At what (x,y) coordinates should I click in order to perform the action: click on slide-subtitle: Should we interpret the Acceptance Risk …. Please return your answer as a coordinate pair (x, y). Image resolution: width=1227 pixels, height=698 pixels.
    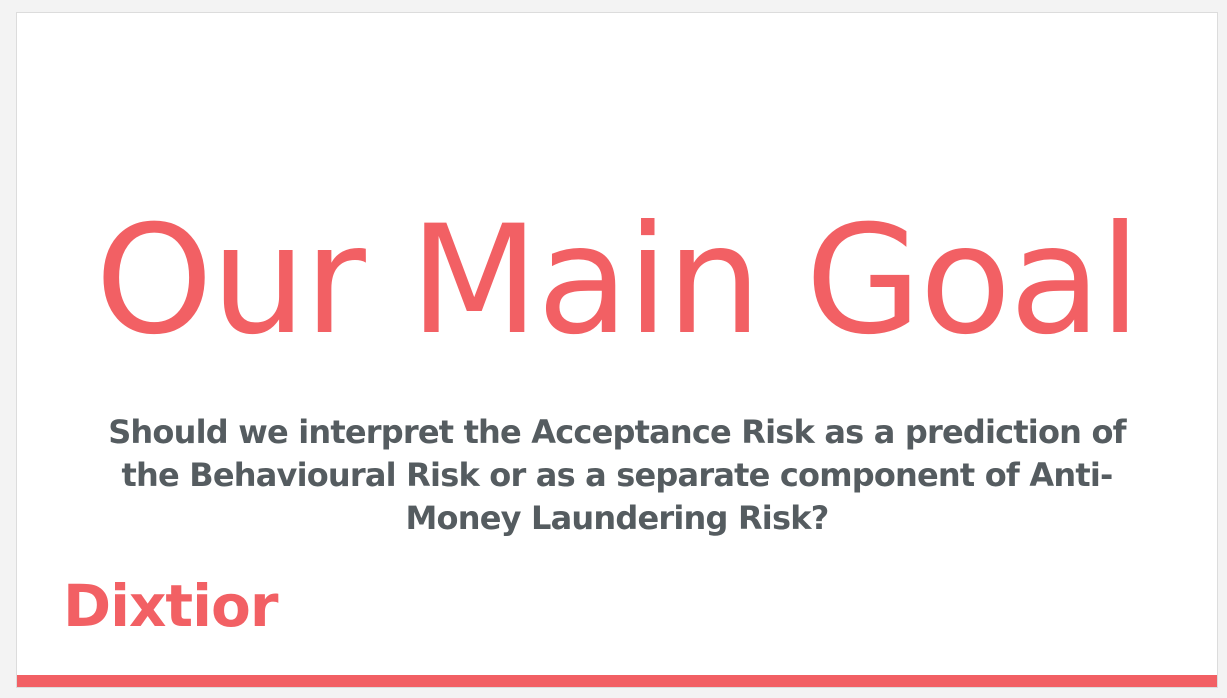
    Looking at the image, I should click on (617, 475).